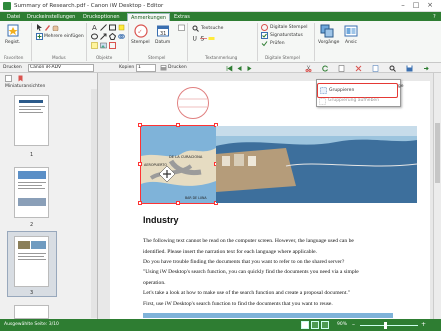 The width and height of the screenshot is (441, 331). I want to click on check-label: Prüfen, so click(277, 43).